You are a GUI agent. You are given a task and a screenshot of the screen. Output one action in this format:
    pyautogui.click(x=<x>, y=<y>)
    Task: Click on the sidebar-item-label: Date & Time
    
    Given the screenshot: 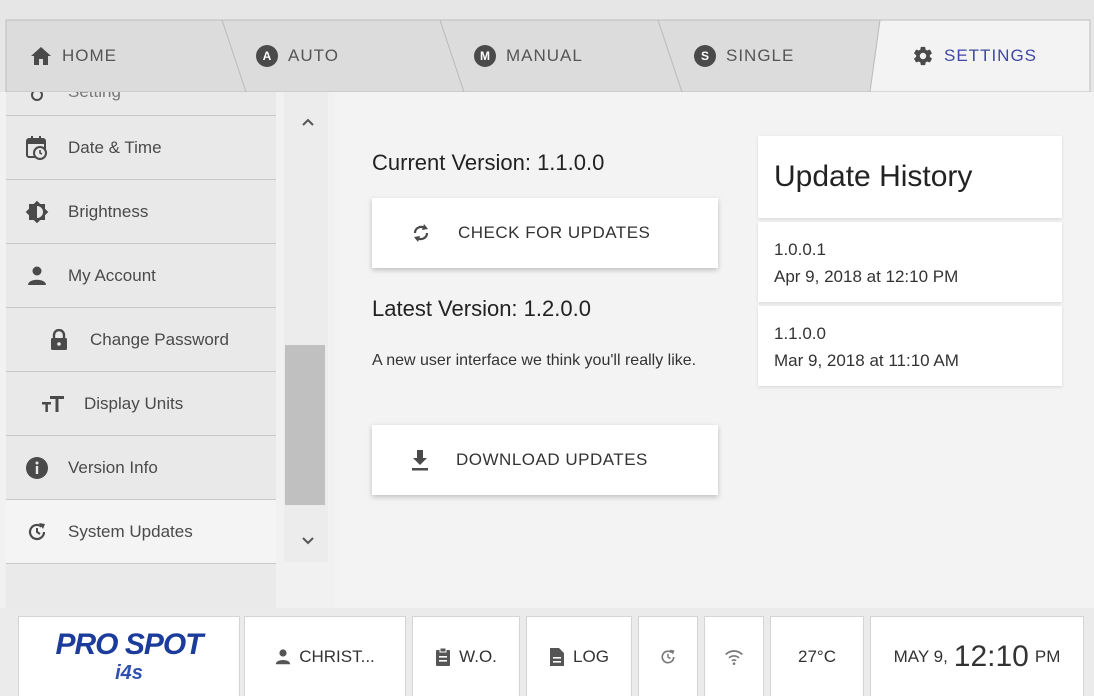 What is the action you would take?
    pyautogui.click(x=115, y=147)
    